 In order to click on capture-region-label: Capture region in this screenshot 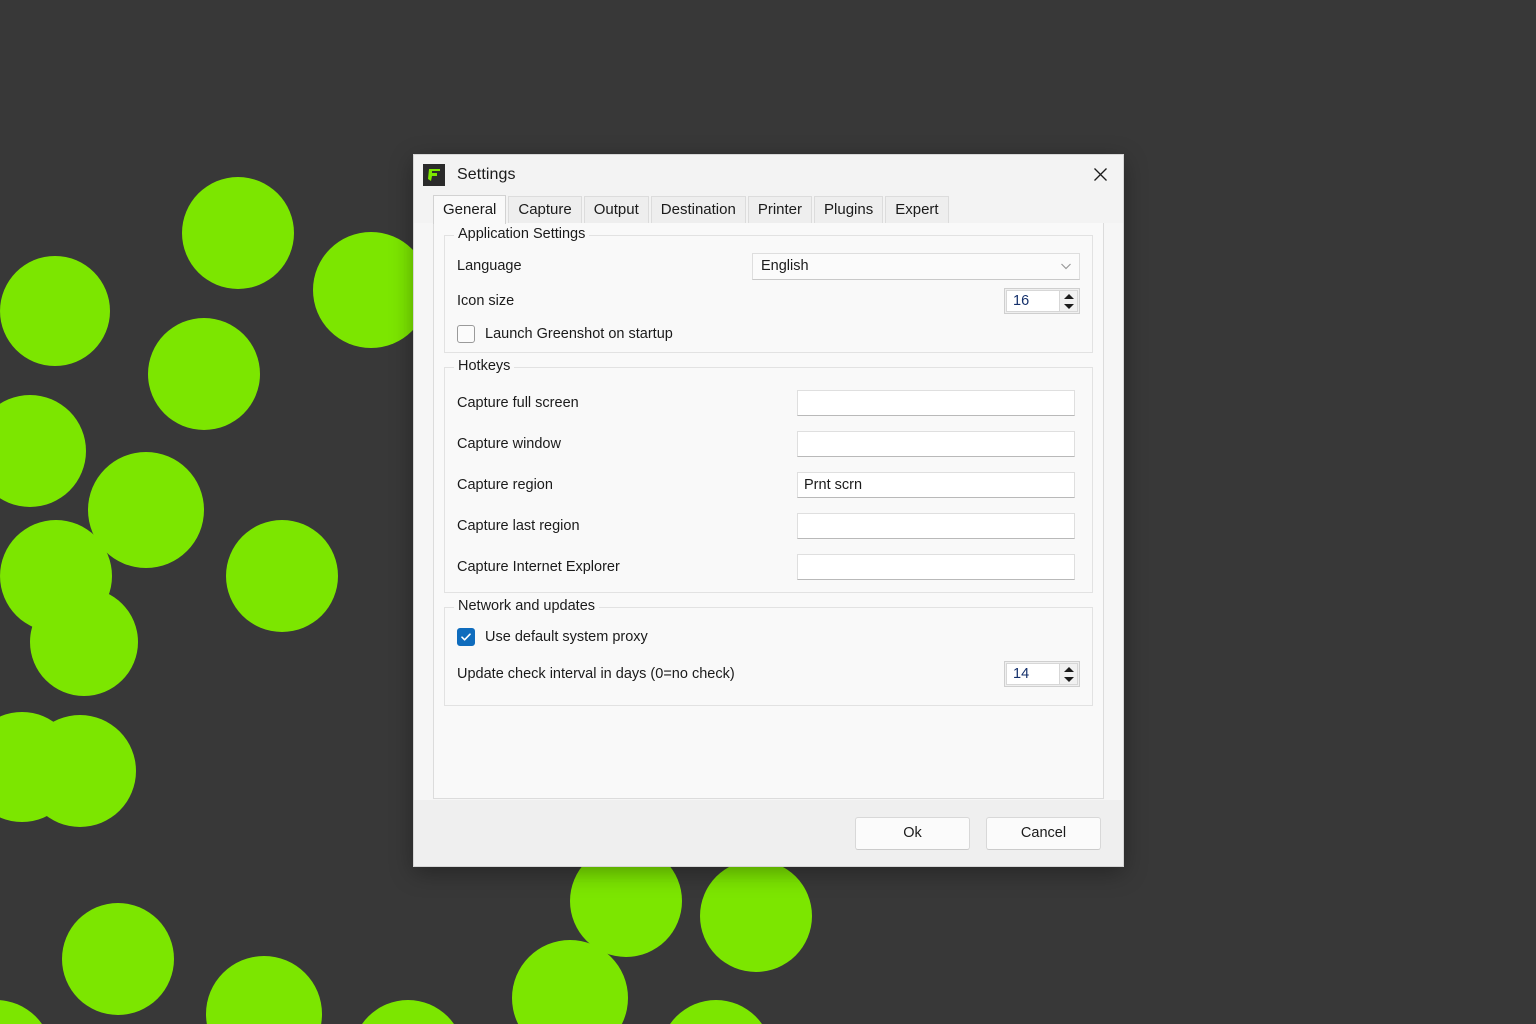, I will do `click(505, 484)`.